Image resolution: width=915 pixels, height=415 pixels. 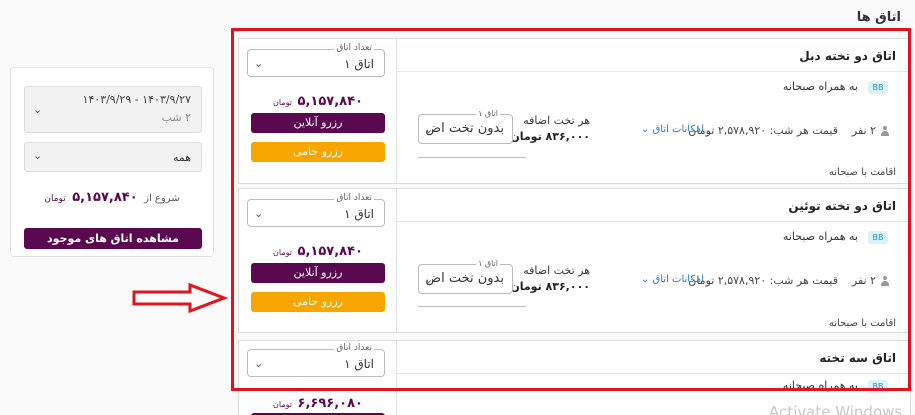 I want to click on room-name: اتاق سه تخته, so click(x=857, y=358).